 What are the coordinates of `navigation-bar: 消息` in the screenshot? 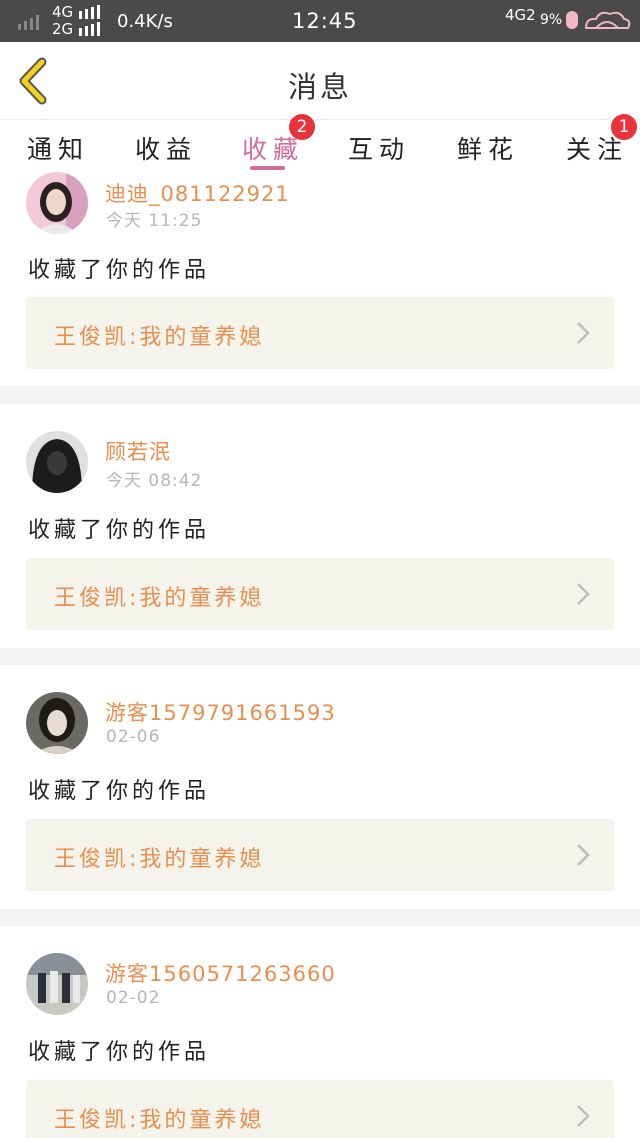 It's located at (320, 81).